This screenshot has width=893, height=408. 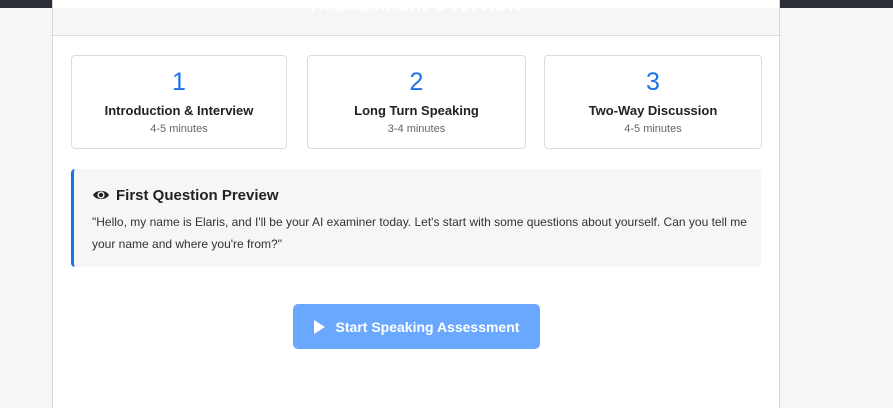 What do you see at coordinates (416, 22) in the screenshot?
I see `card-header: Assessment Overview` at bounding box center [416, 22].